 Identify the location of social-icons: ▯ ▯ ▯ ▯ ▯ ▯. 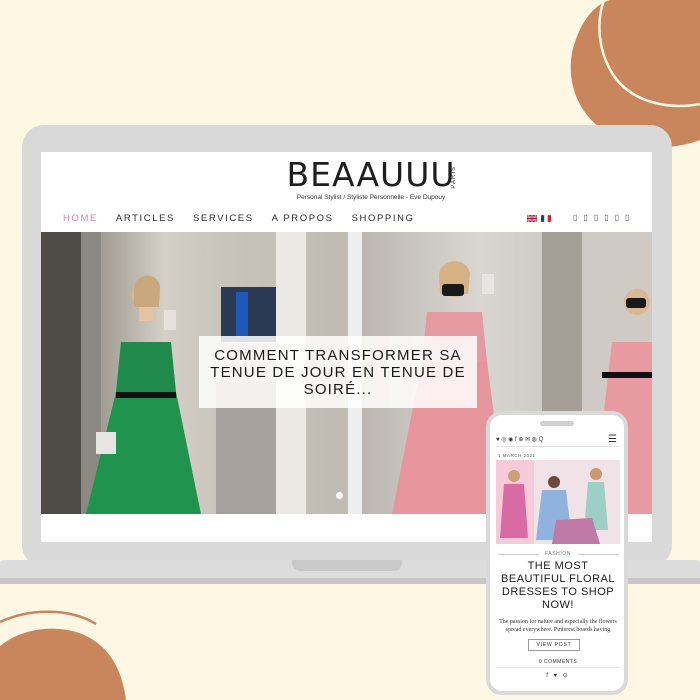
(601, 217).